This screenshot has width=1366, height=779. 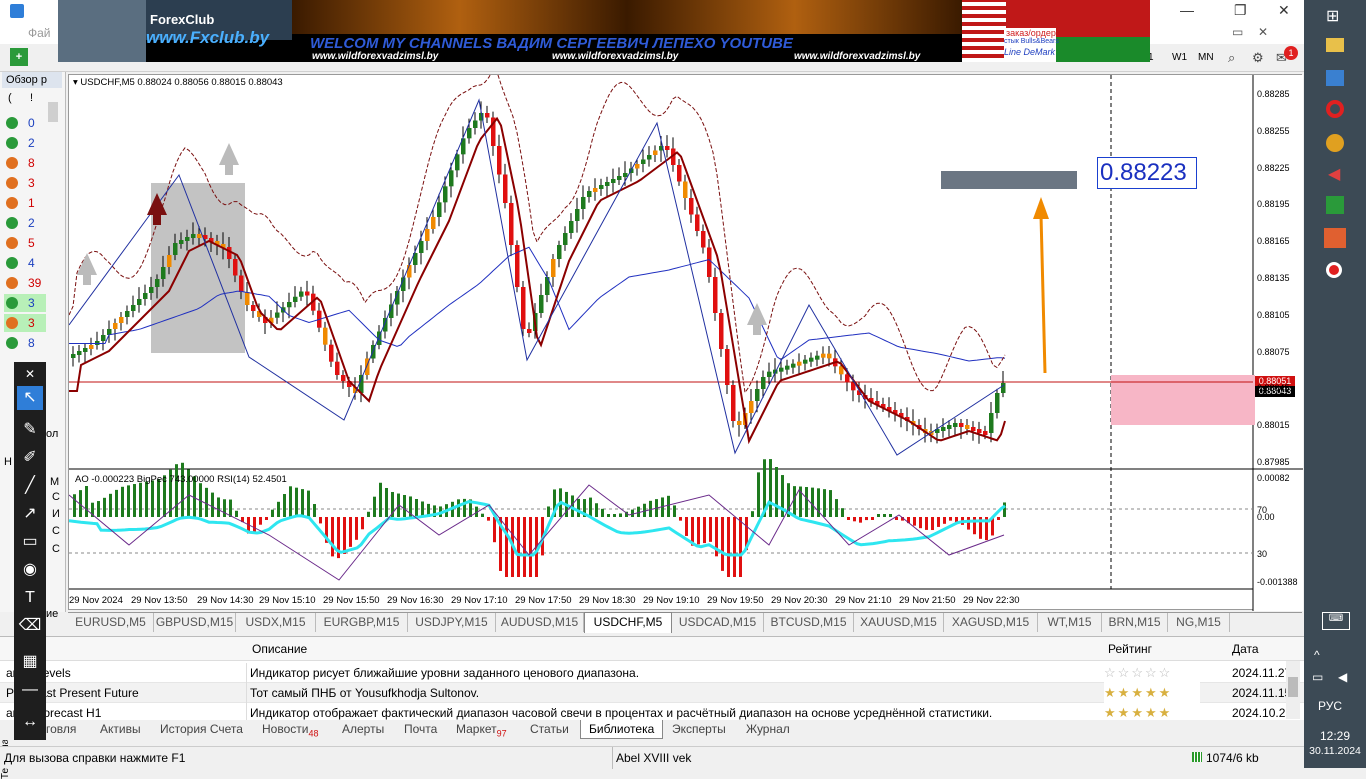 What do you see at coordinates (363, 729) in the screenshot?
I see `terminal-tab: Алерты` at bounding box center [363, 729].